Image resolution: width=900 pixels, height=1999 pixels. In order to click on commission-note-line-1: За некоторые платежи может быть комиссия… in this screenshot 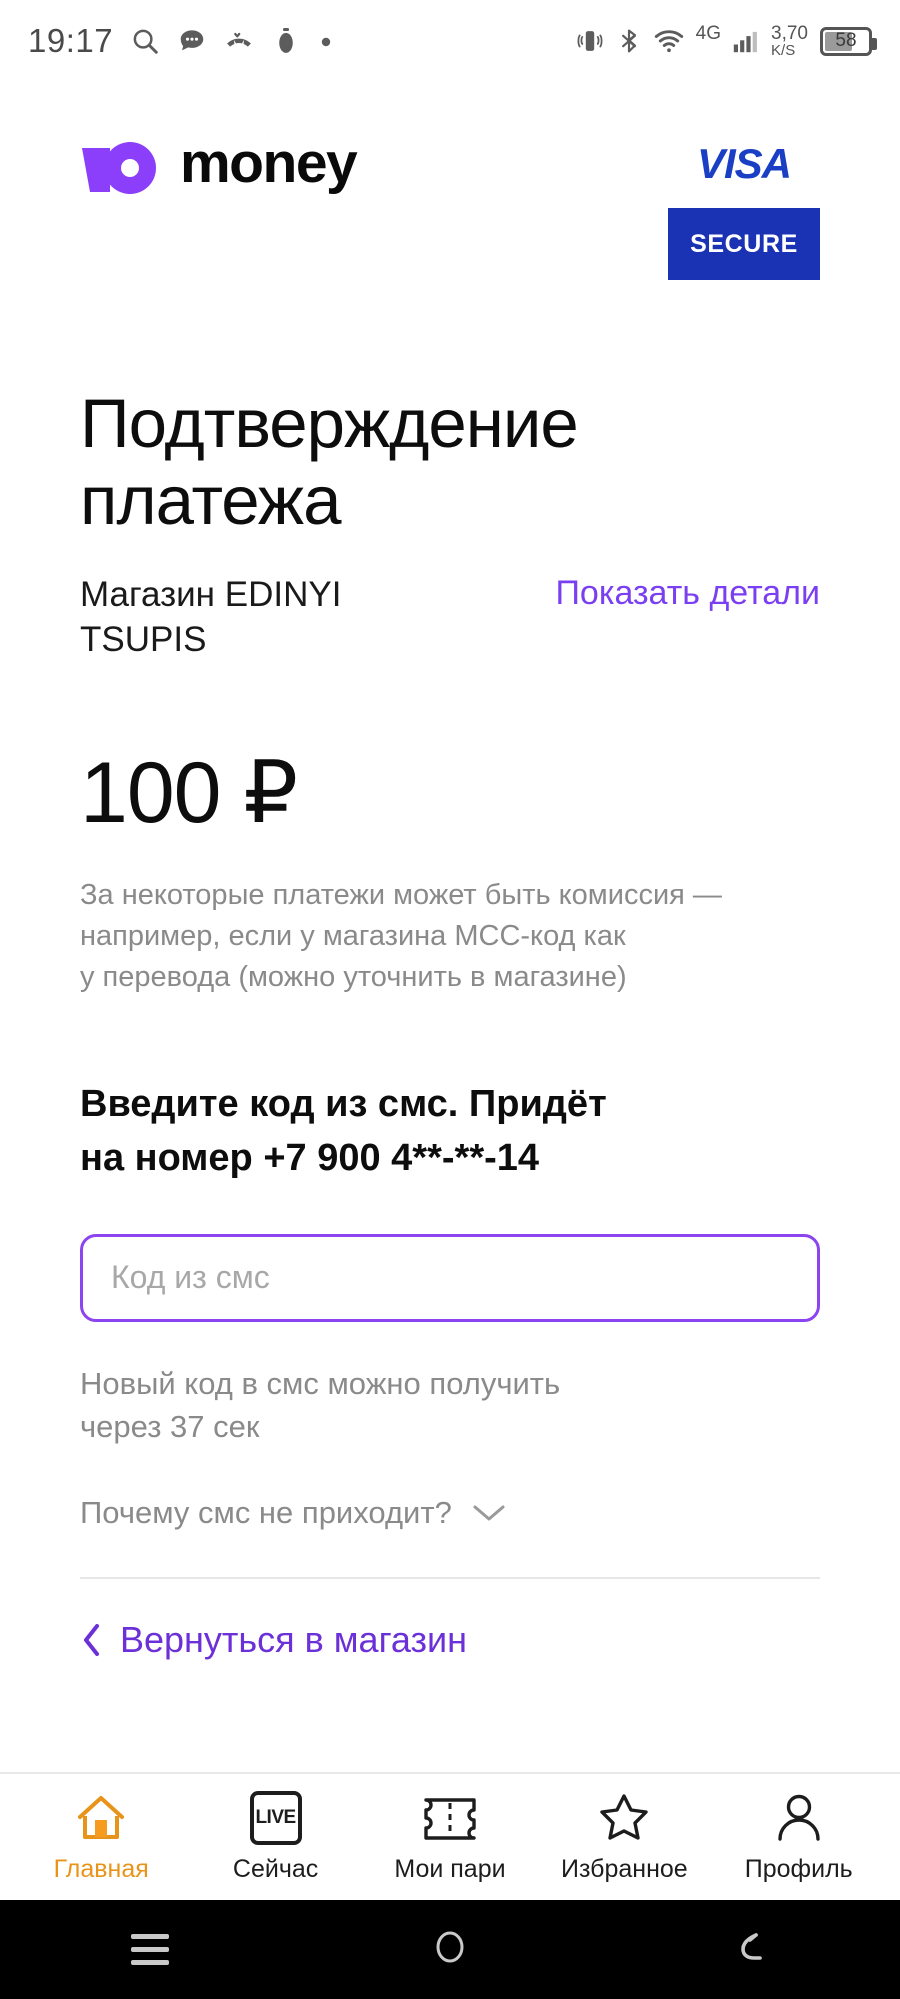, I will do `click(401, 894)`.